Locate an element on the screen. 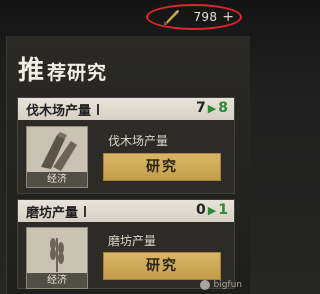 This screenshot has width=320, height=294. currency-display: 798 + is located at coordinates (194, 17).